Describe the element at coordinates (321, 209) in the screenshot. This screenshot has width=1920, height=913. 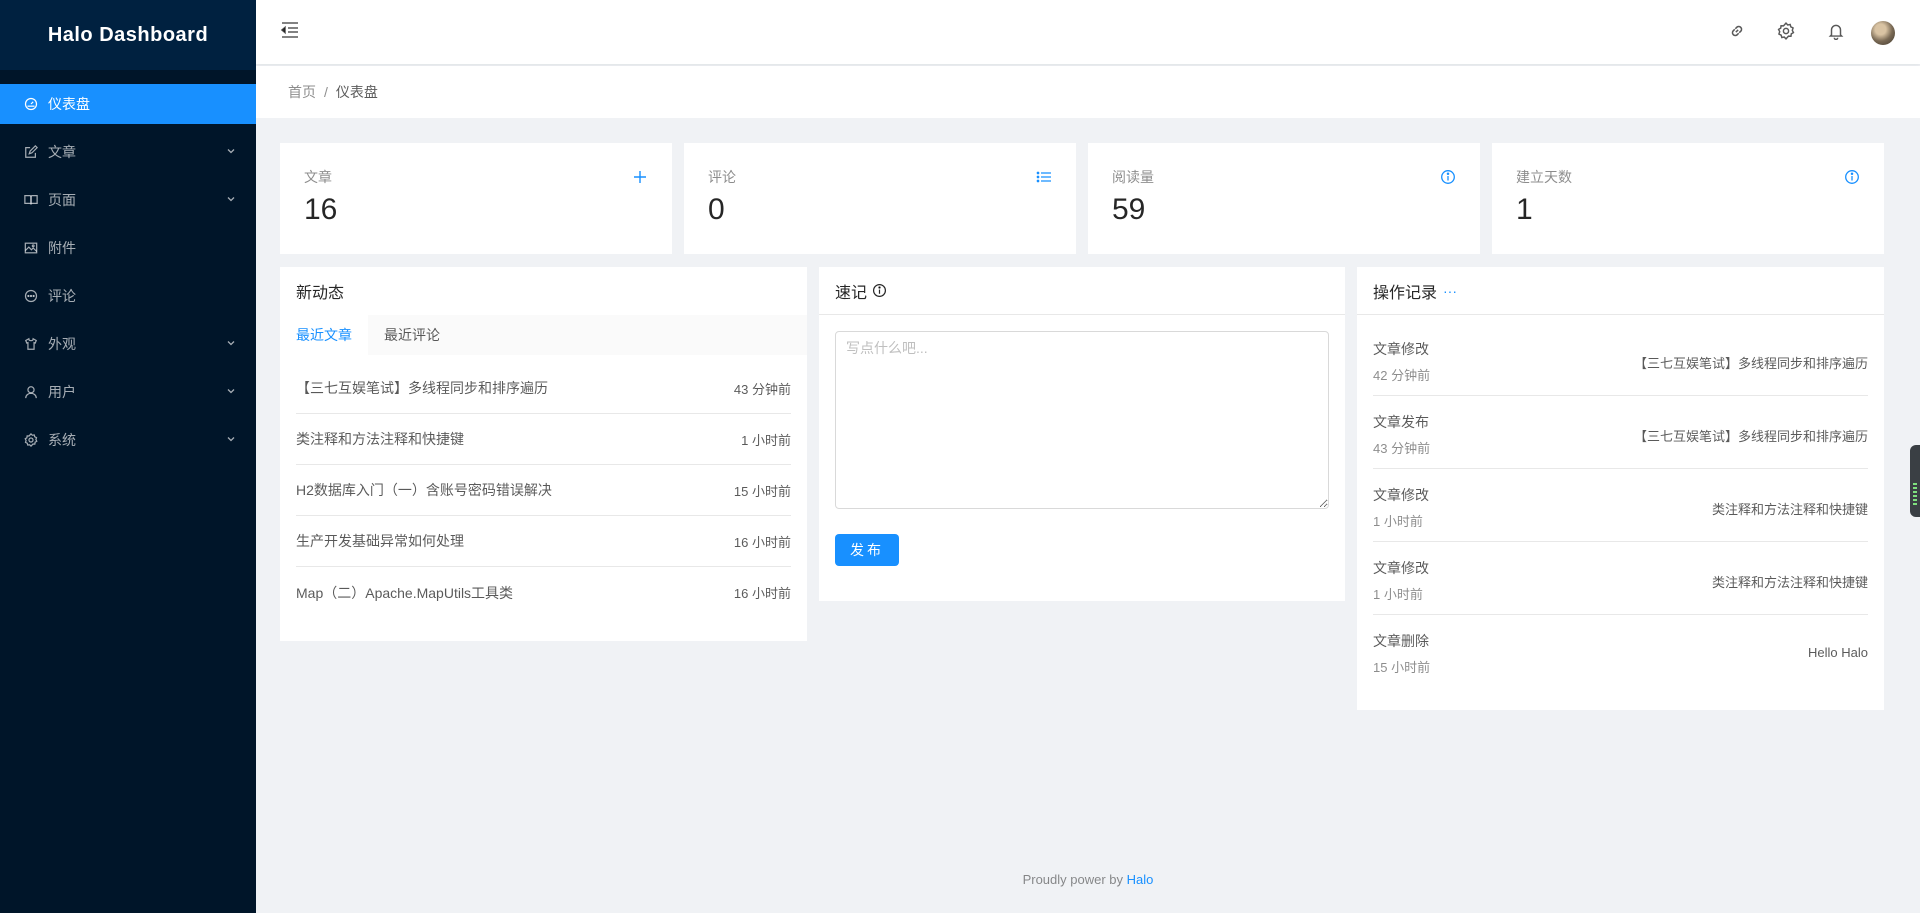
I see `stat-value: 16` at that location.